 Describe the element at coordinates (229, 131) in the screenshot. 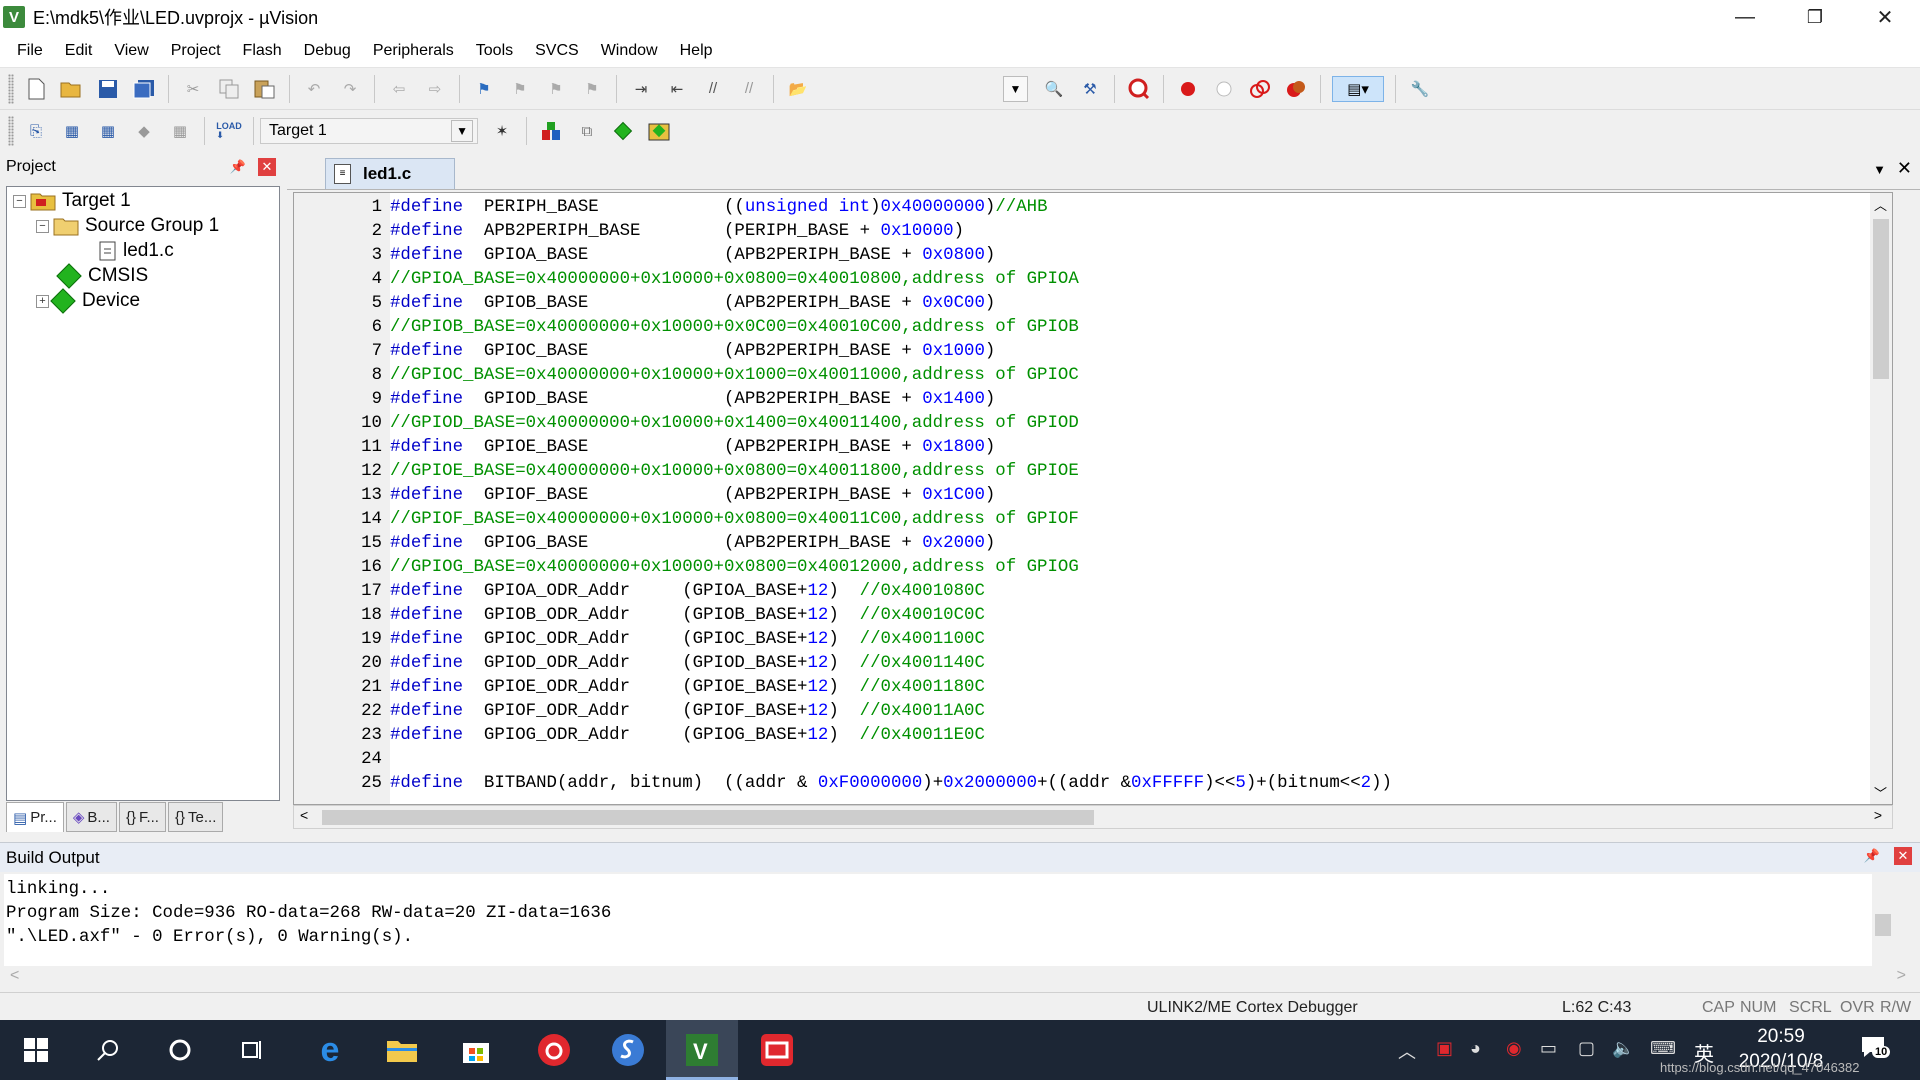

I see `download-load-icon: LOAD ⬇` at that location.